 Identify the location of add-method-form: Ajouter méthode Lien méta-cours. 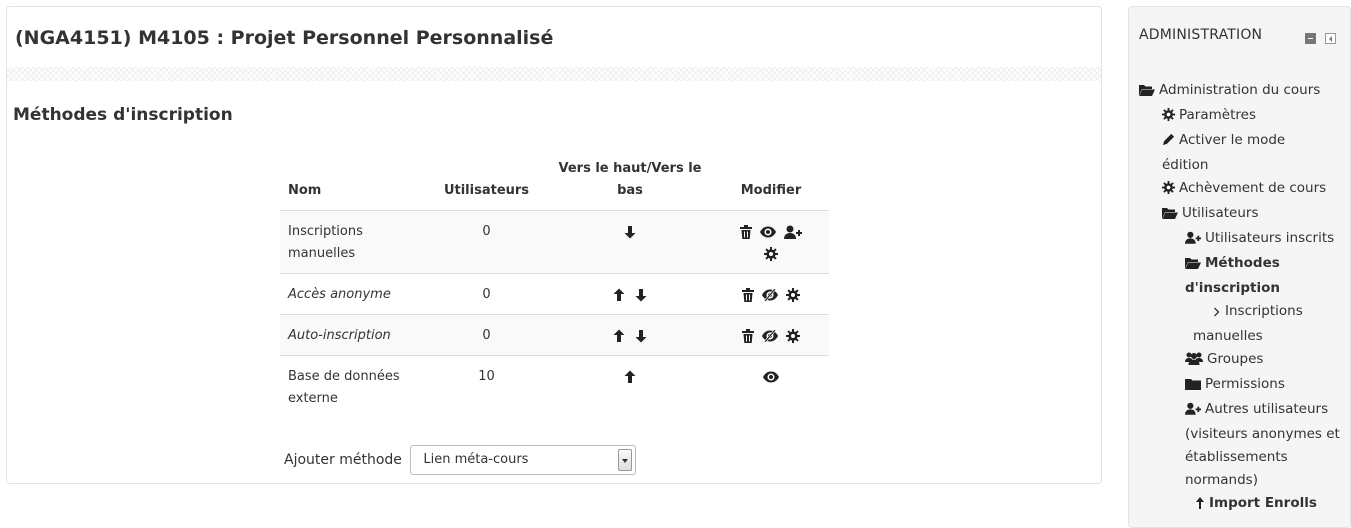
(460, 460).